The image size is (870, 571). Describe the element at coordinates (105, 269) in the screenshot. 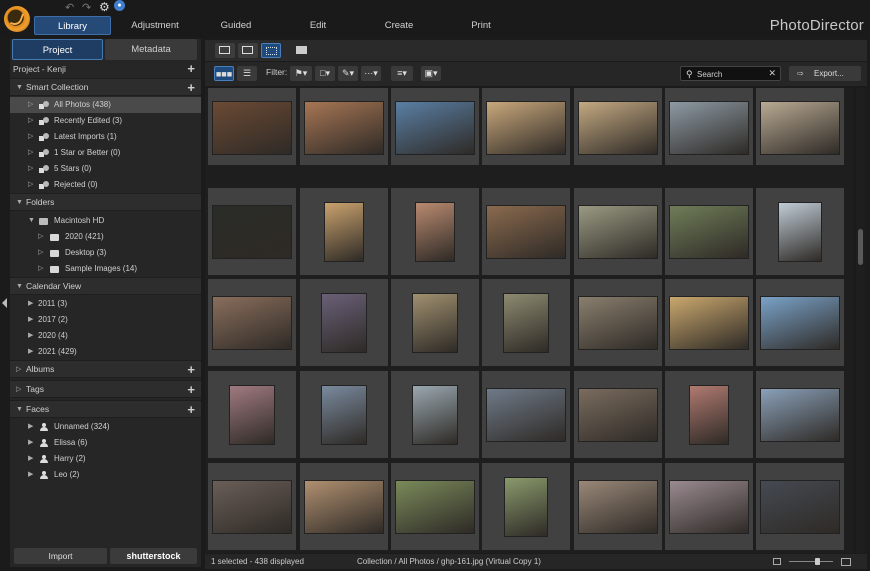

I see `folder-sample-images: ▷ Sample Images (14)` at that location.